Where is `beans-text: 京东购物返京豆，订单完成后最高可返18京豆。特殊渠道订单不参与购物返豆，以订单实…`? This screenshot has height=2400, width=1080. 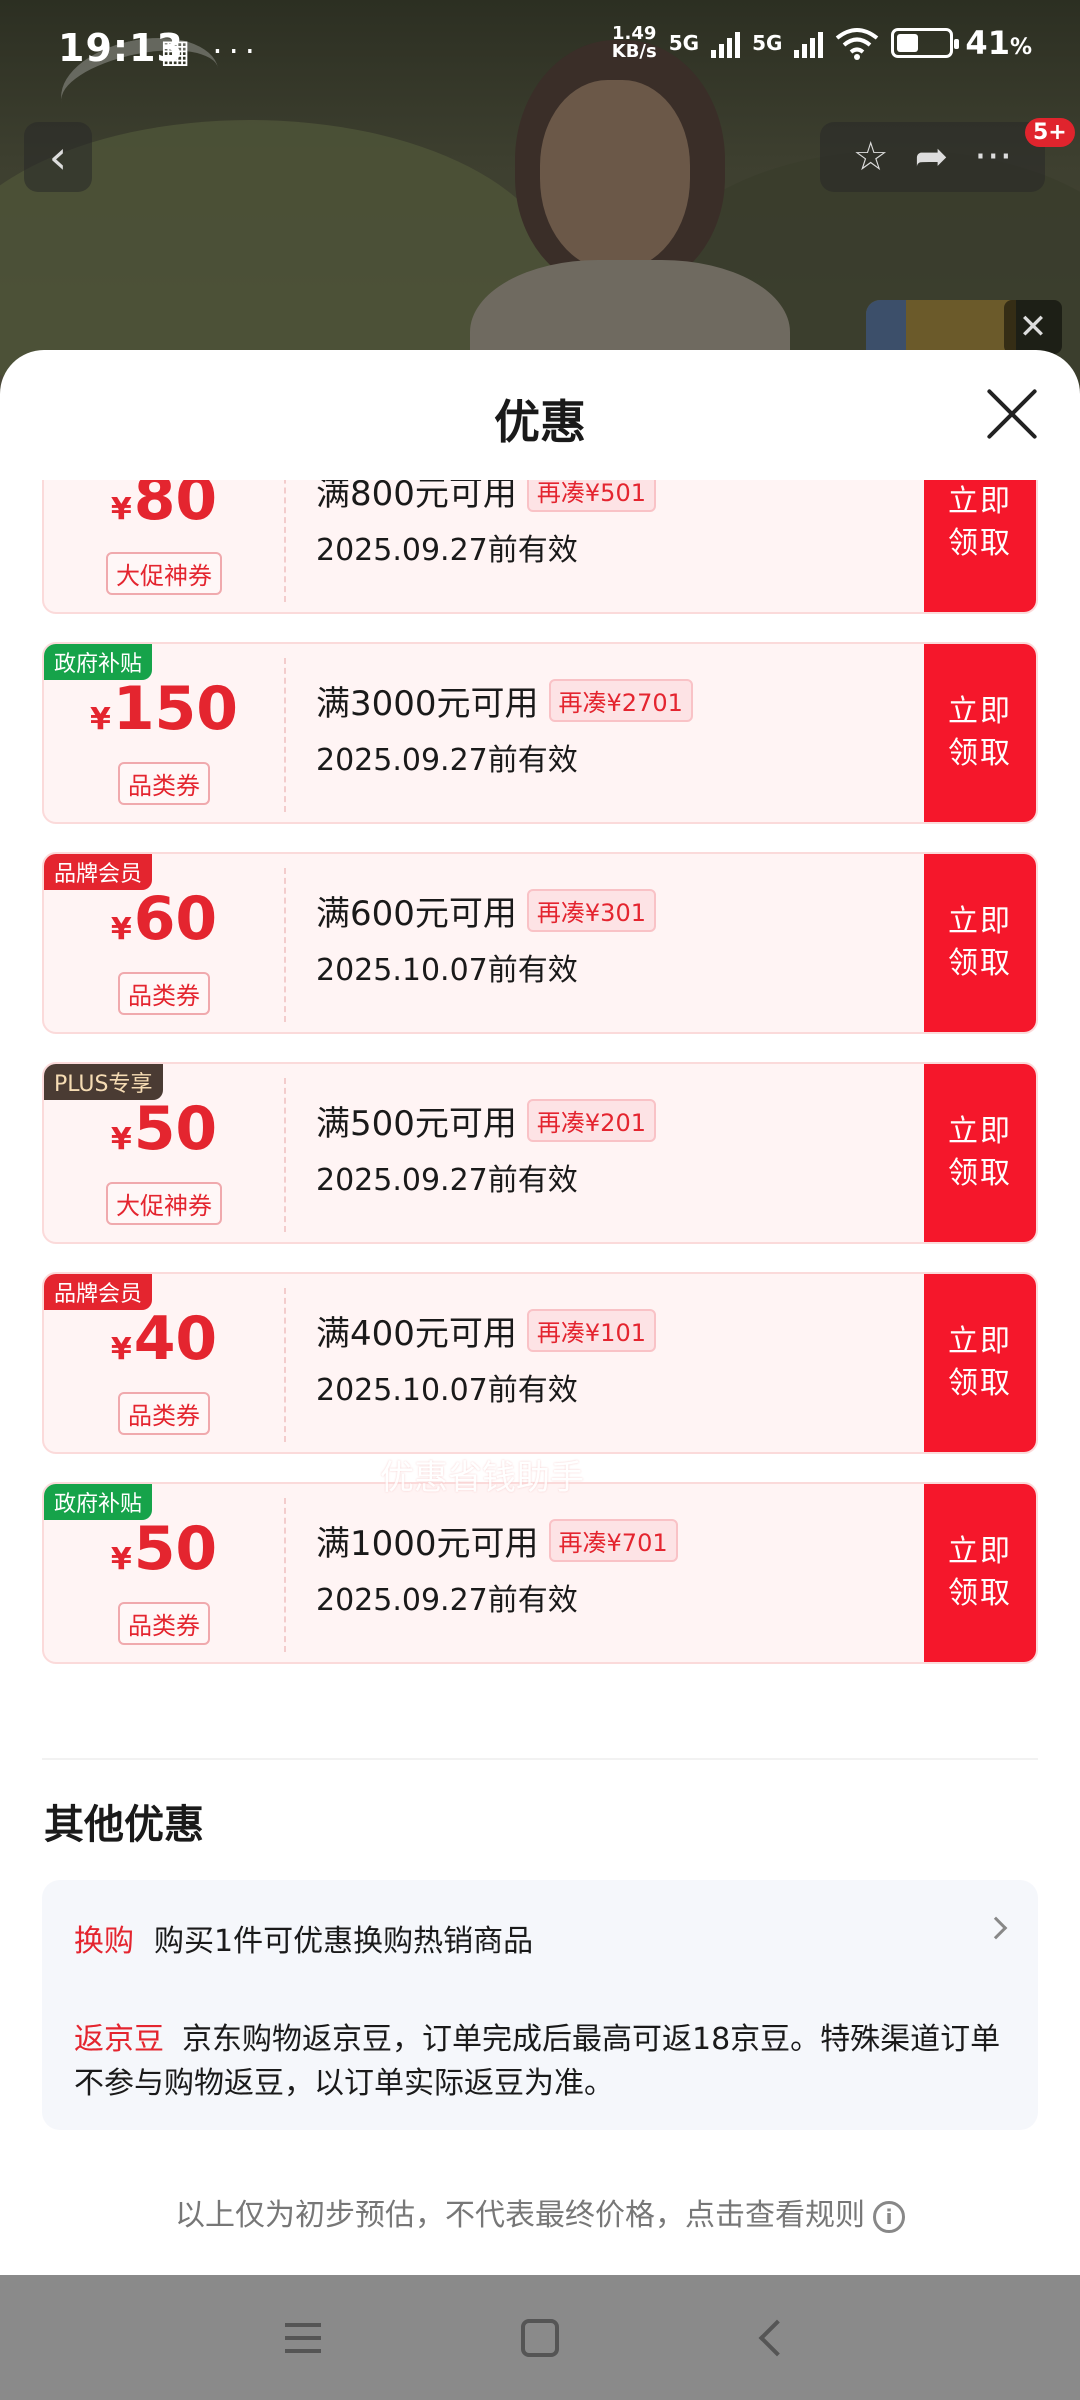
beans-text: 京东购物返京豆，订单完成后最高可返18京豆。特殊渠道订单不参与购物返豆，以订单实… is located at coordinates (537, 2061).